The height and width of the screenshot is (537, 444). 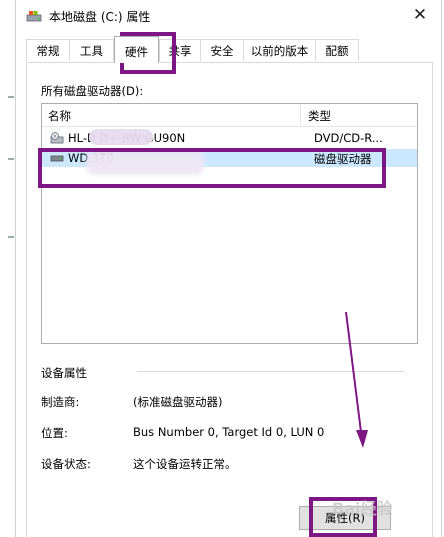 What do you see at coordinates (362, 508) in the screenshot?
I see `watermark: Bai经验` at bounding box center [362, 508].